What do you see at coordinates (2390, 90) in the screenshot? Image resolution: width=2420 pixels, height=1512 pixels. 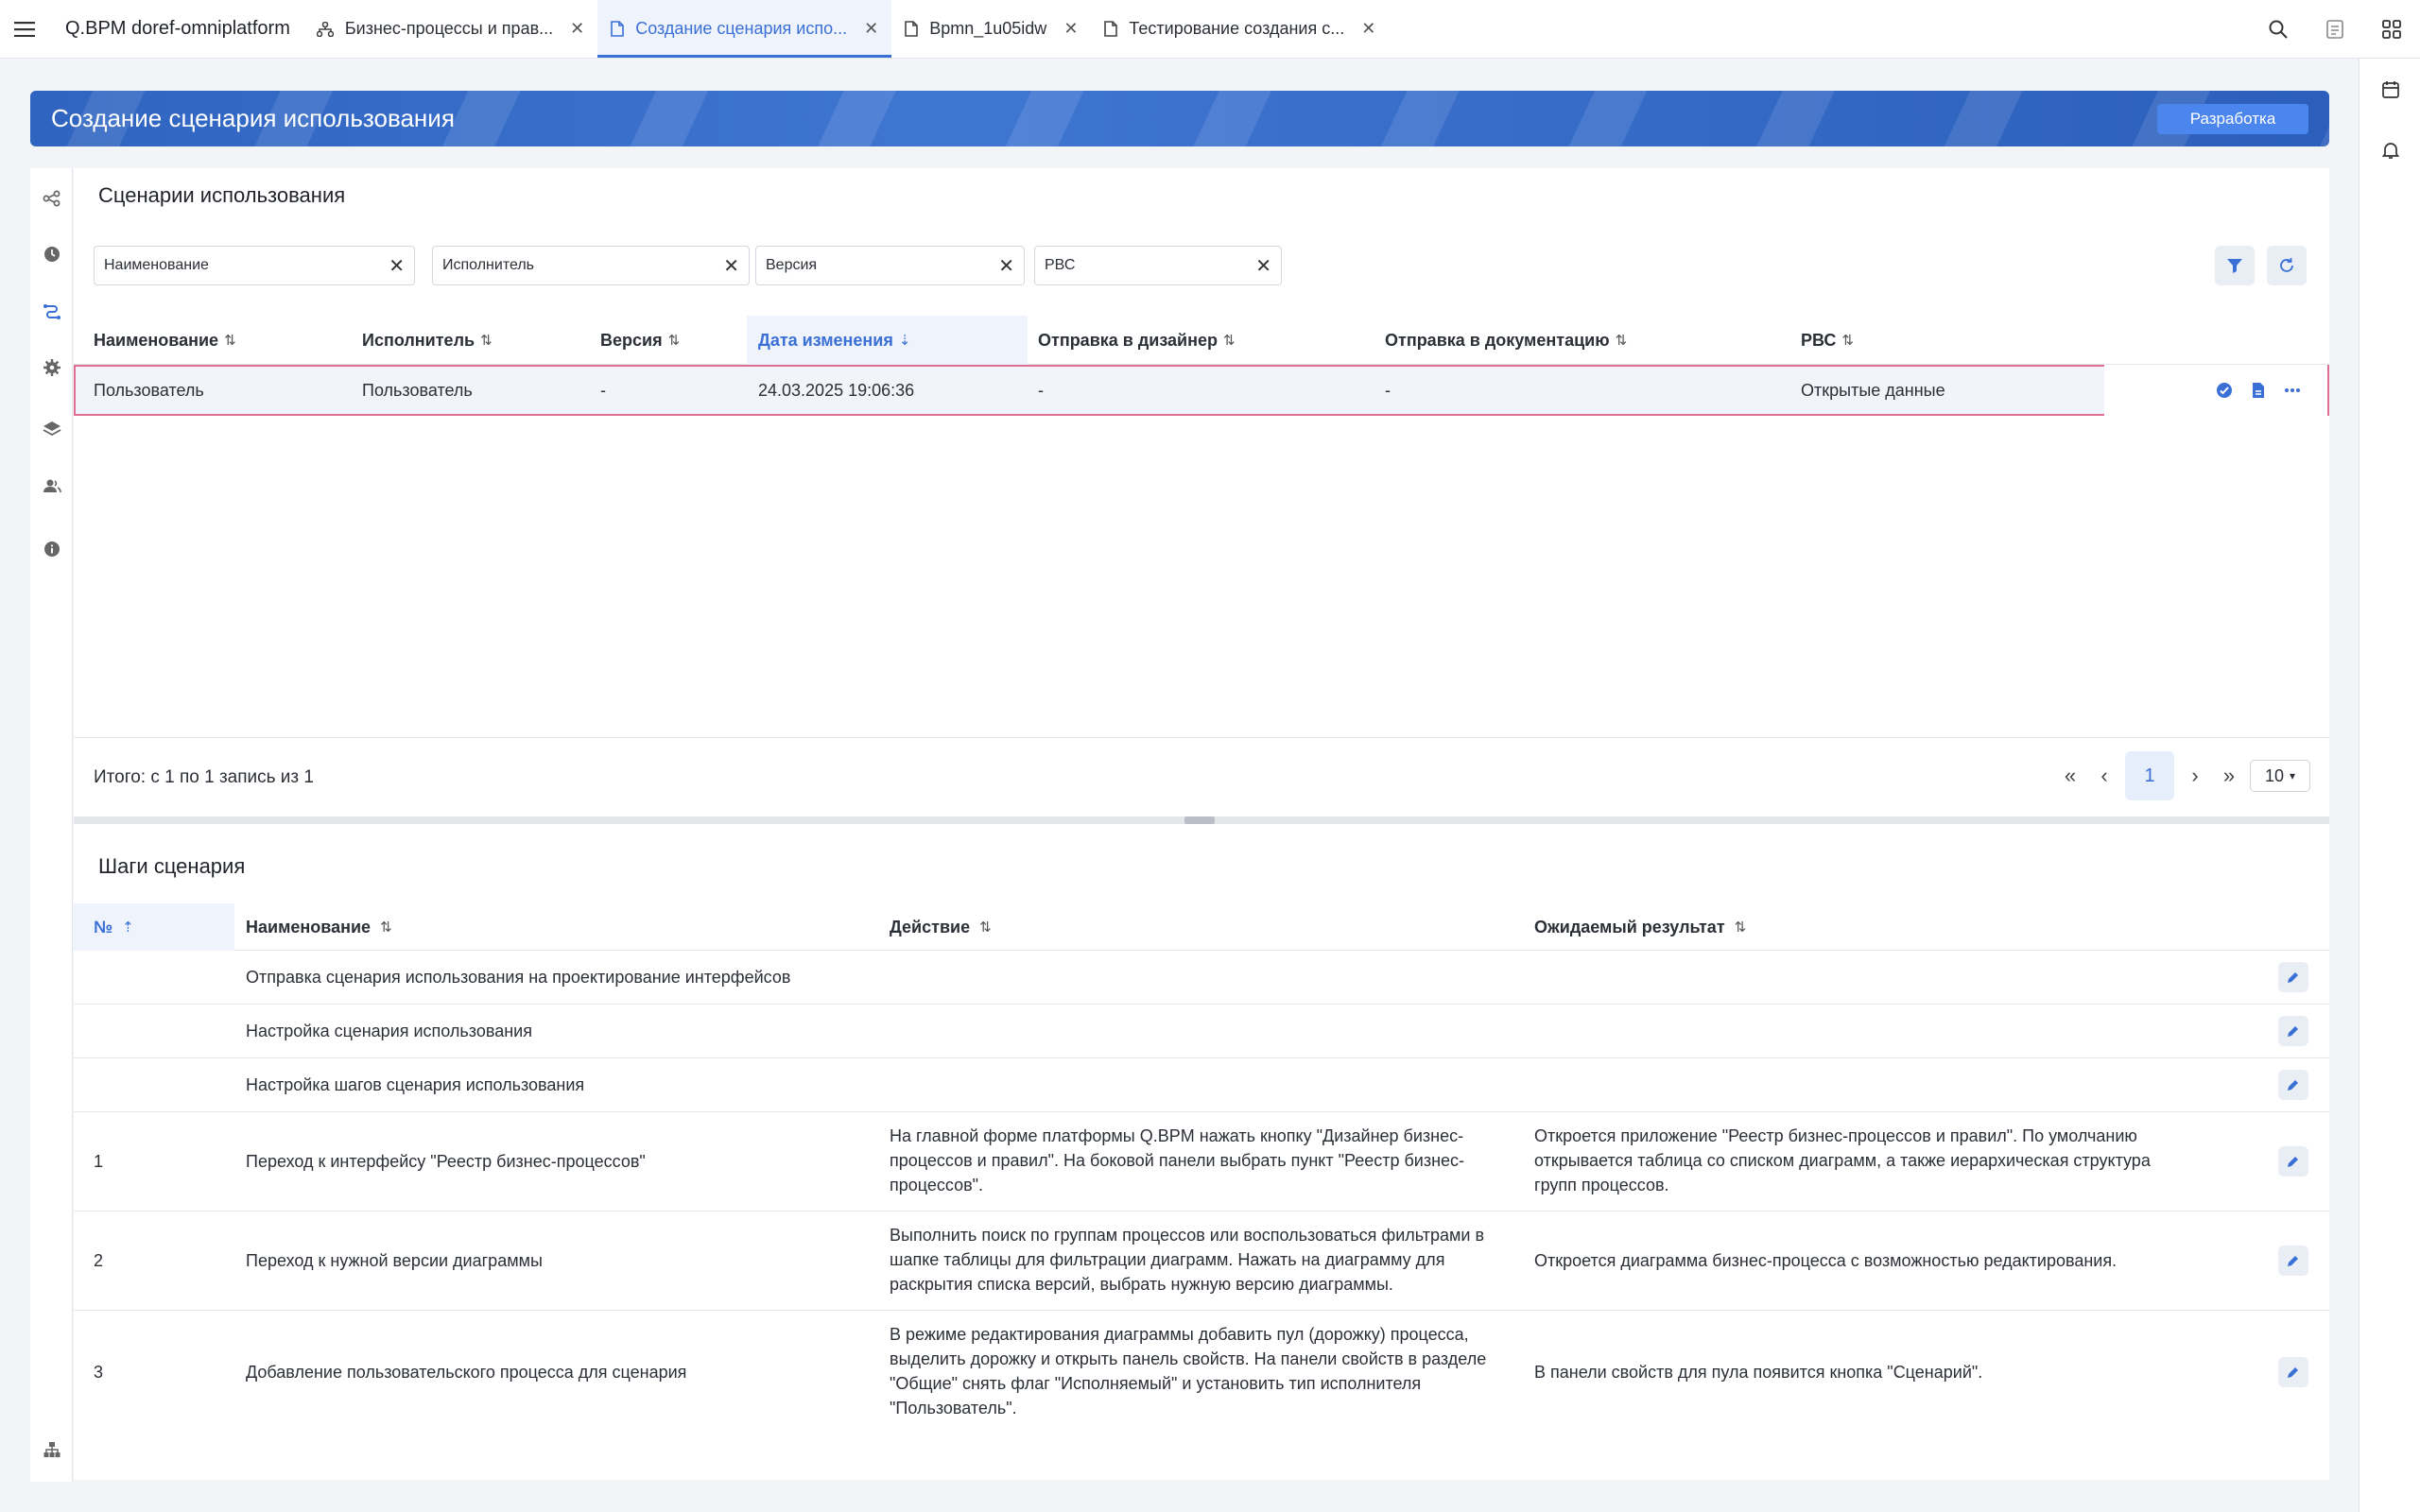 I see `calendar-icon` at bounding box center [2390, 90].